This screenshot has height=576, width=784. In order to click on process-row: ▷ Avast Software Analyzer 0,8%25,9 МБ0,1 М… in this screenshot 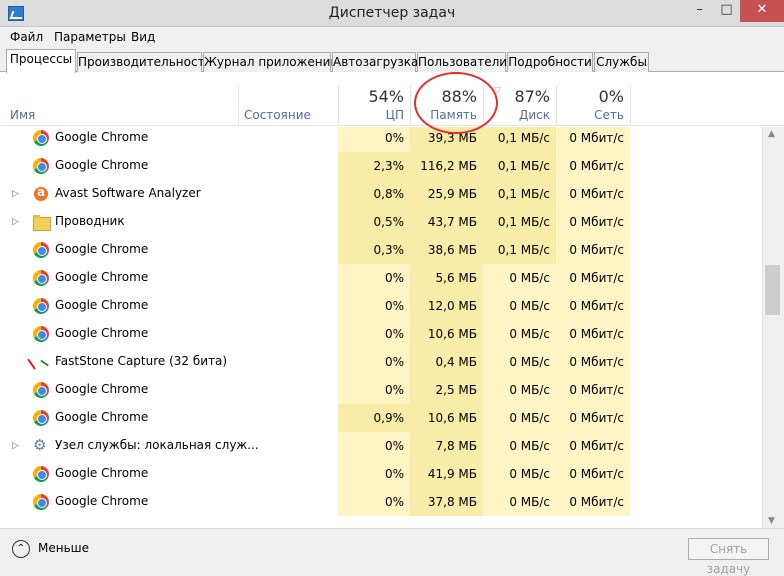, I will do `click(381, 194)`.